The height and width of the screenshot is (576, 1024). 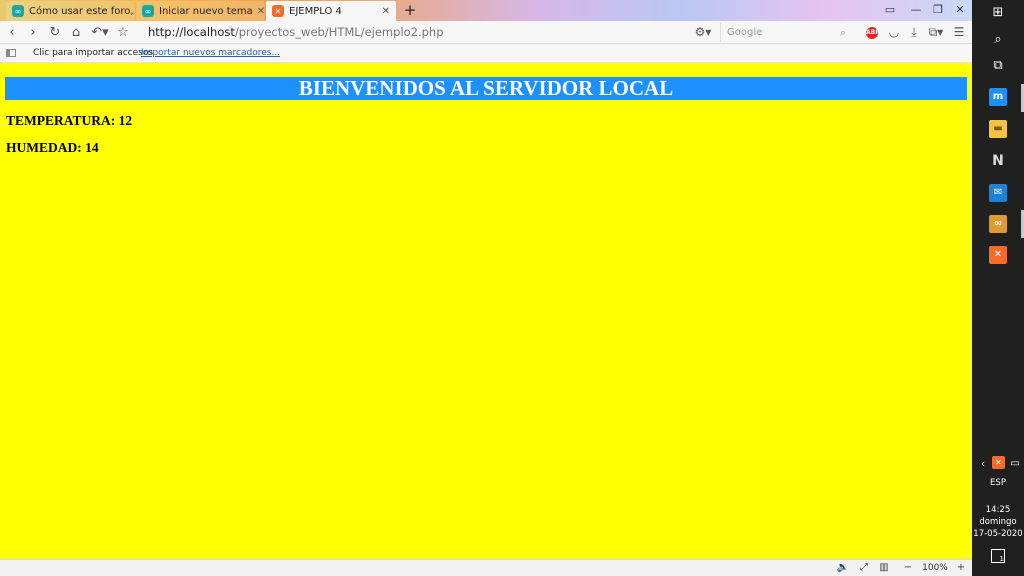 What do you see at coordinates (998, 510) in the screenshot?
I see `clock-time: 14:25` at bounding box center [998, 510].